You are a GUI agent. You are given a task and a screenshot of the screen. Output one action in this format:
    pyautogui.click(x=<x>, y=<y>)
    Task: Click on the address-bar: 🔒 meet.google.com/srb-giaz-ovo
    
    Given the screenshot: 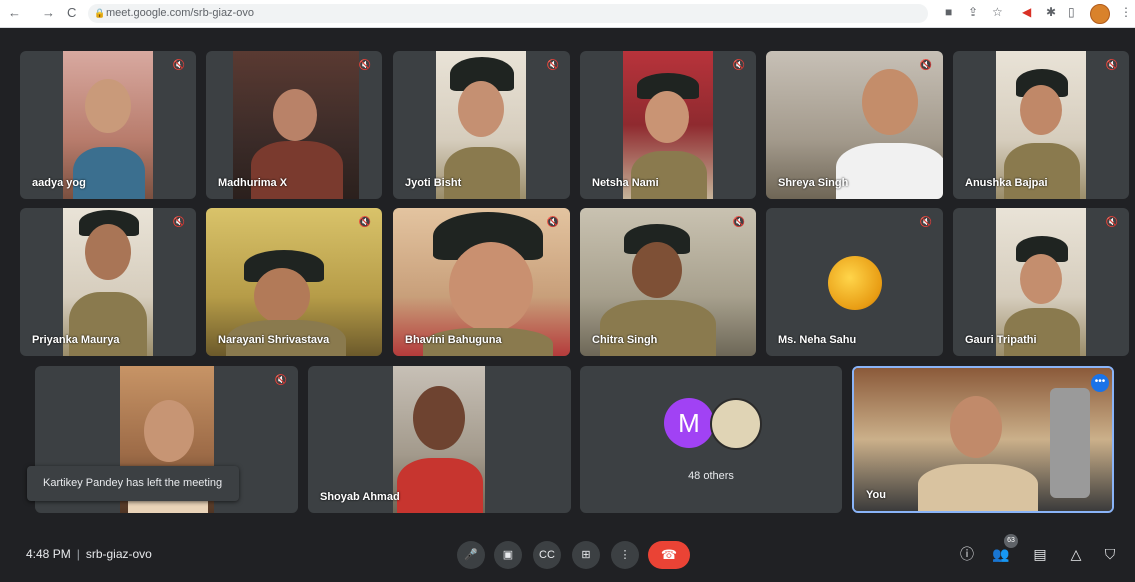 What is the action you would take?
    pyautogui.click(x=508, y=13)
    